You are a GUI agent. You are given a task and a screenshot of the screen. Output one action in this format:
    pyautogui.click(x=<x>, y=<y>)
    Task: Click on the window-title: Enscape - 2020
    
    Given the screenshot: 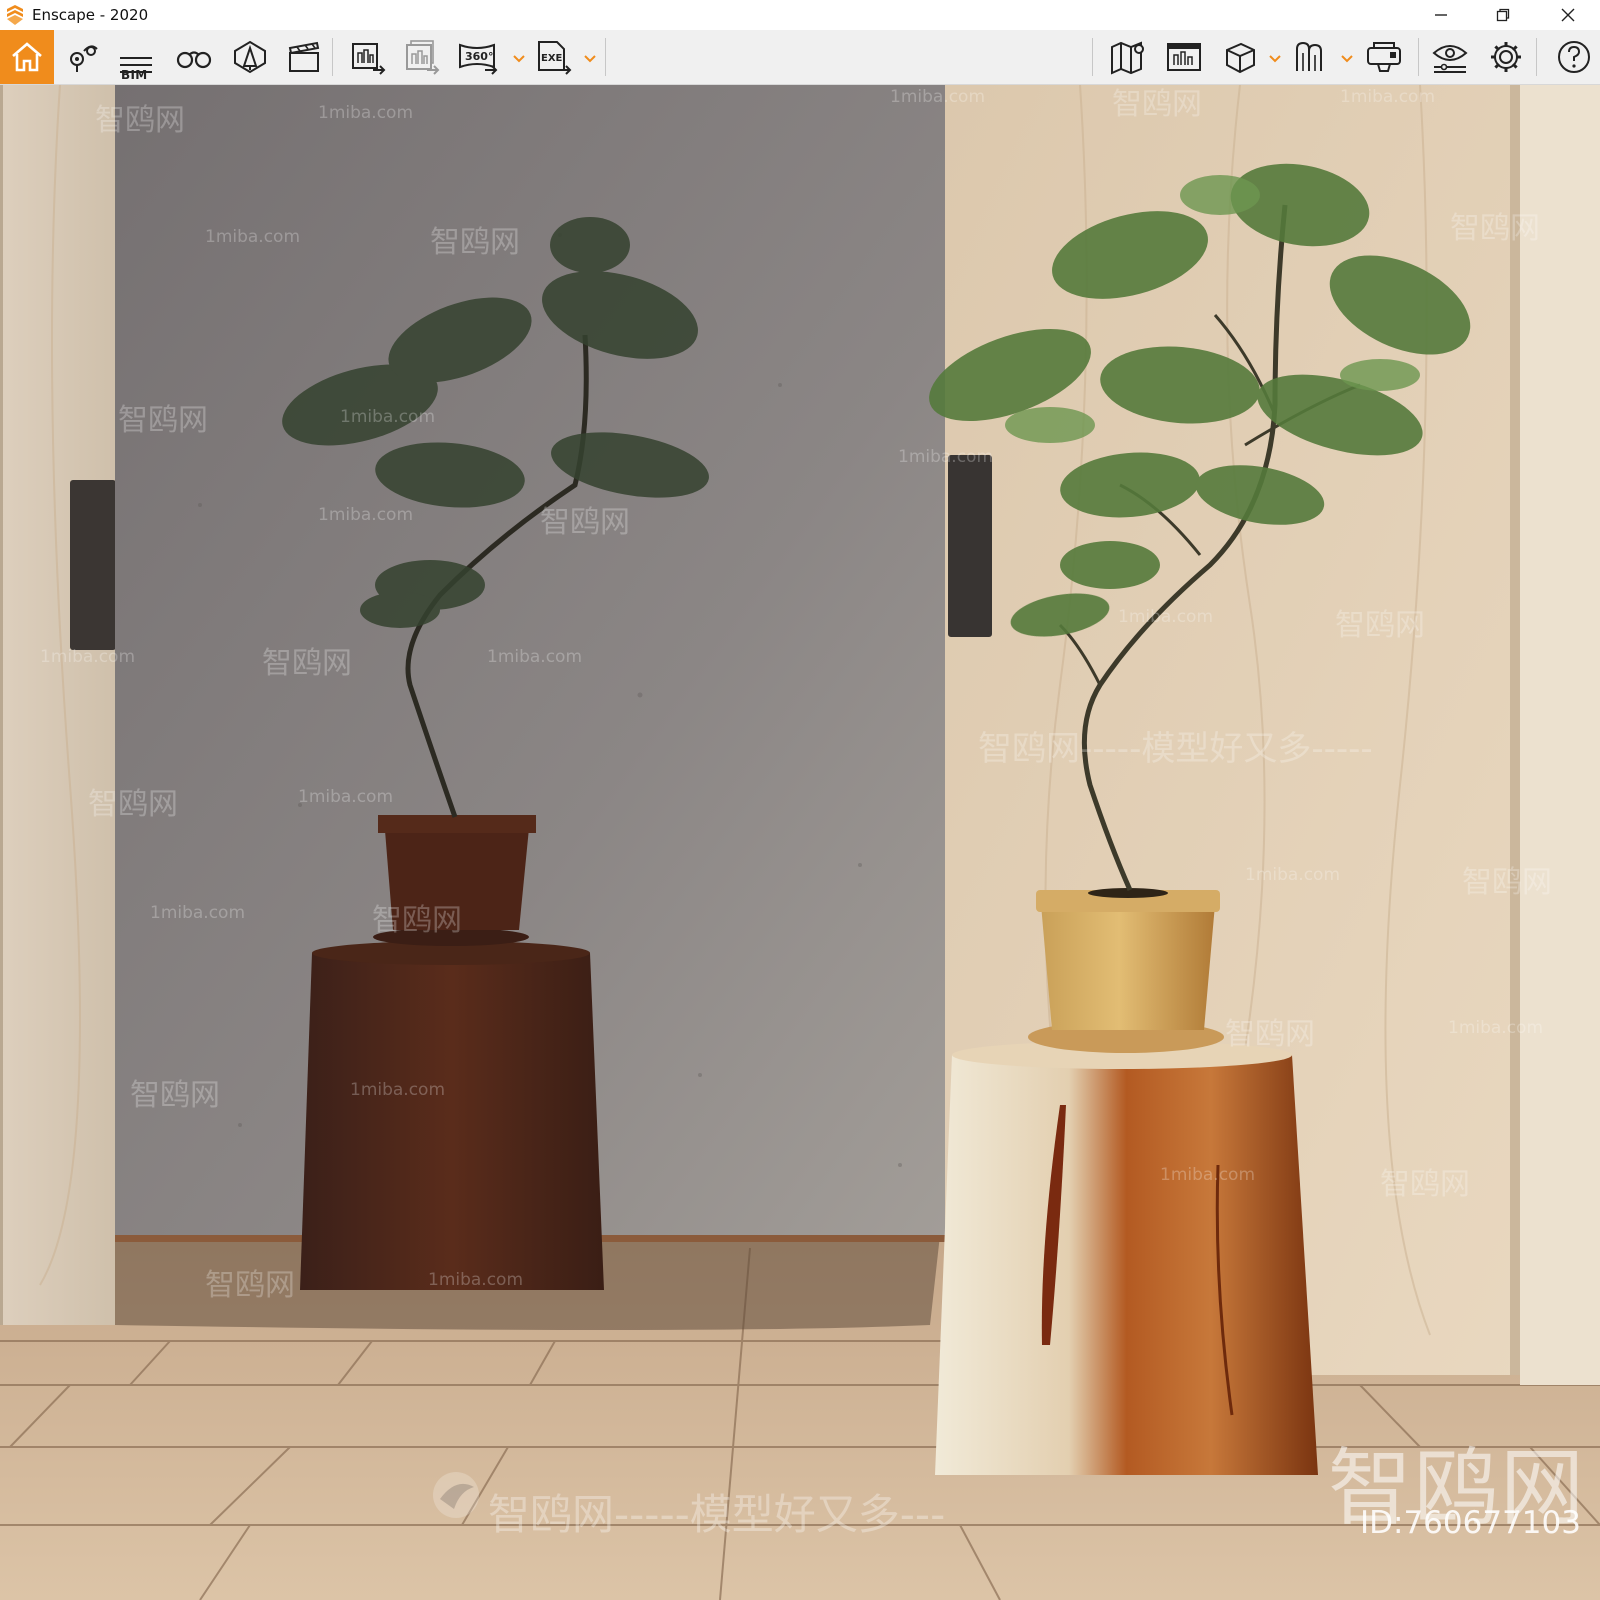 What is the action you would take?
    pyautogui.click(x=90, y=15)
    